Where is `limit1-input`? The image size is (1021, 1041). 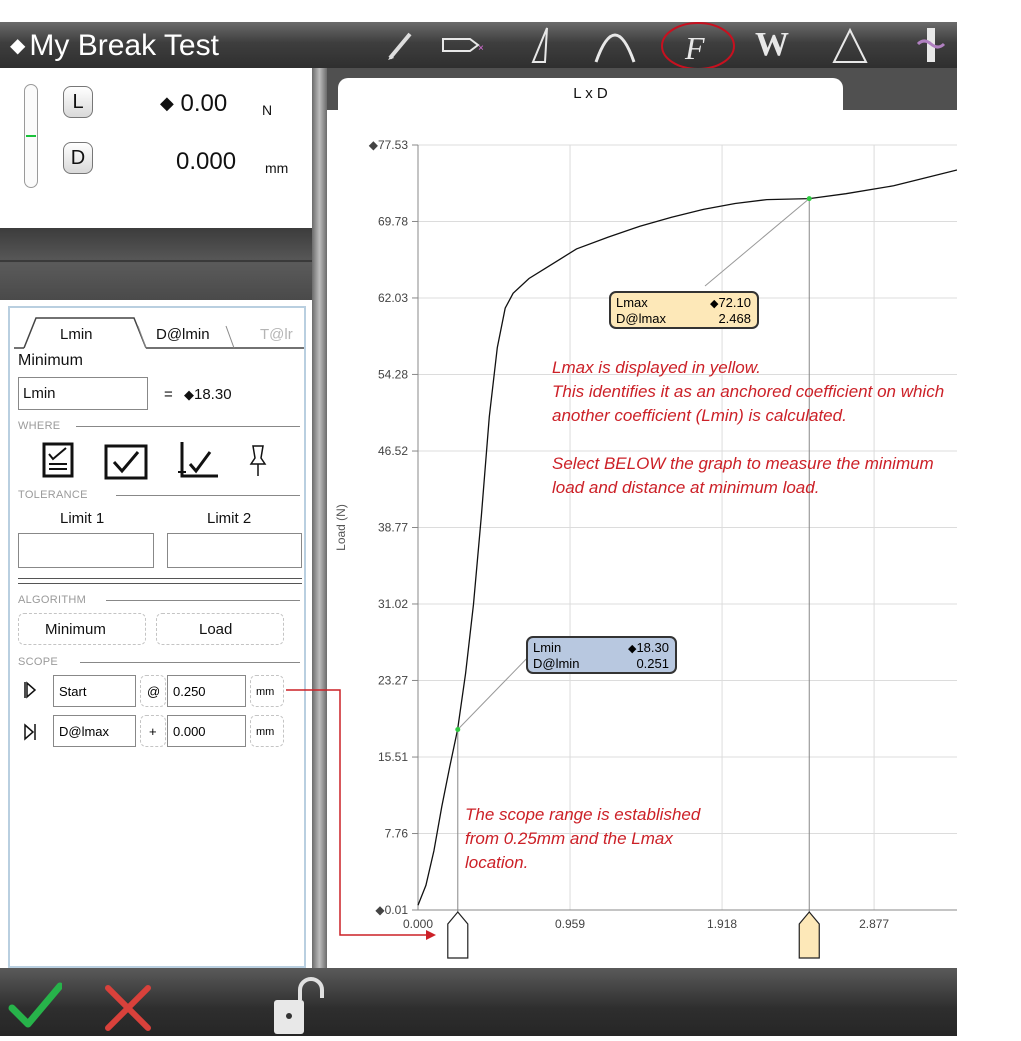
limit1-input is located at coordinates (86, 550).